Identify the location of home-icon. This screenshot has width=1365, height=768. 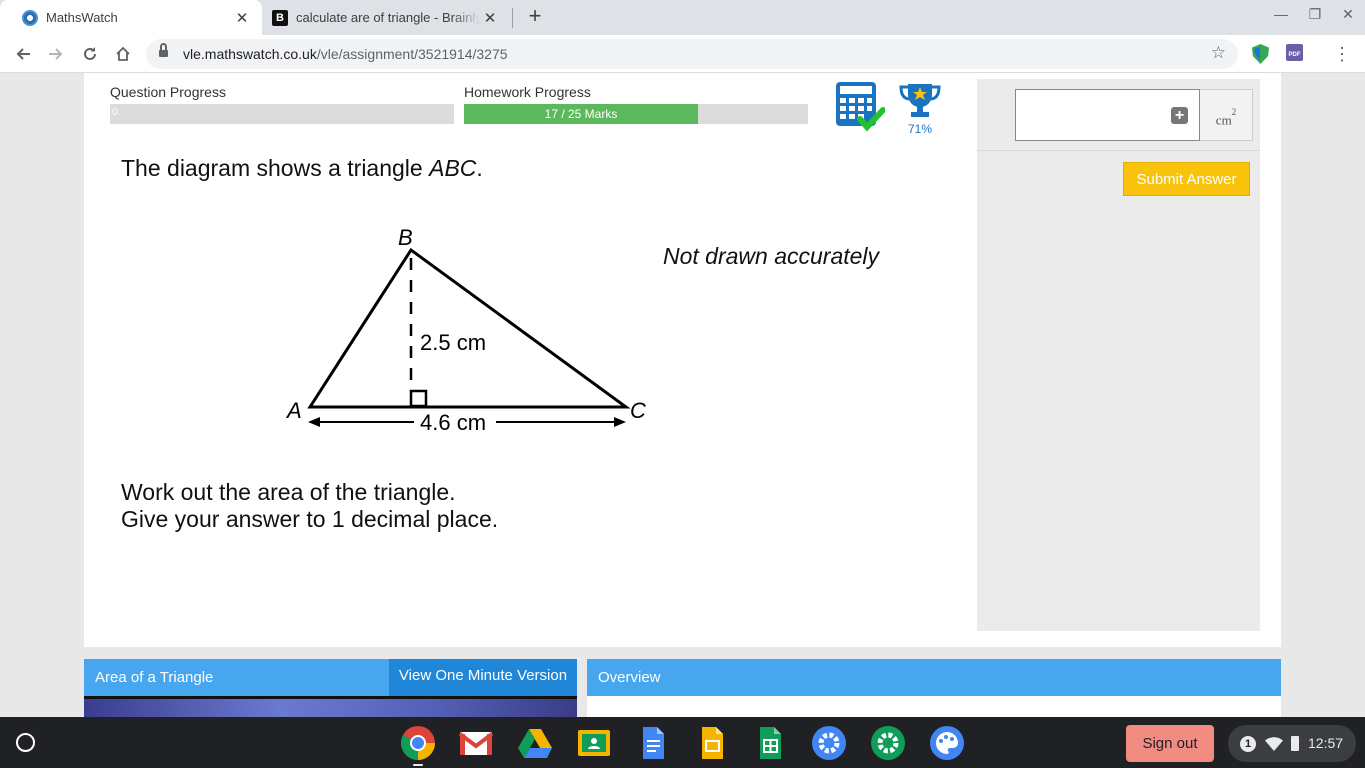
(123, 53).